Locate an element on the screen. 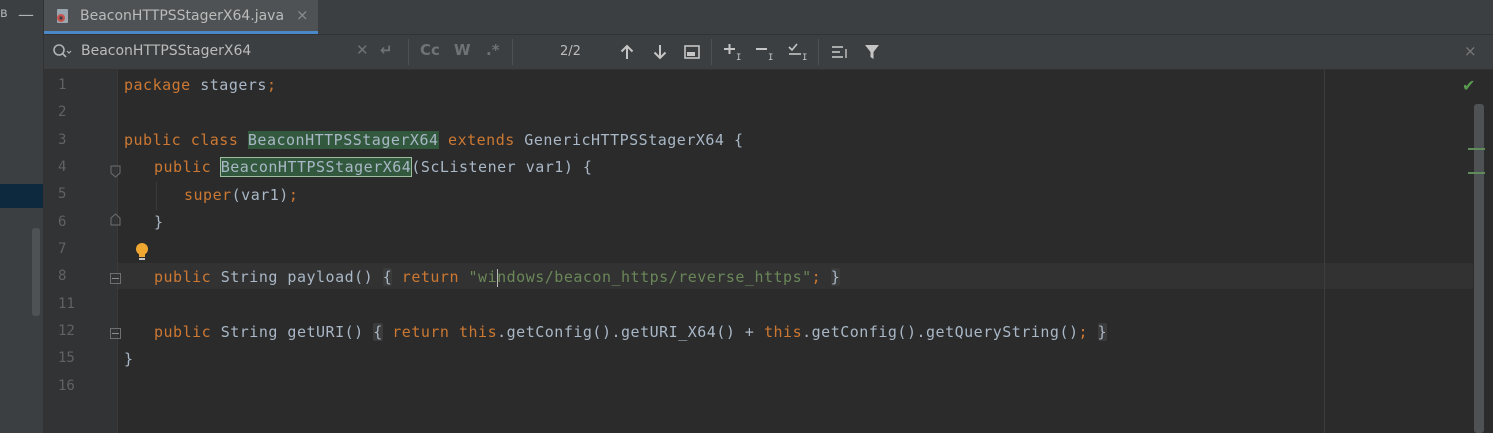 This screenshot has height=433, width=1493. identifier: GenericHTTPSStagerX64 { is located at coordinates (629, 140).